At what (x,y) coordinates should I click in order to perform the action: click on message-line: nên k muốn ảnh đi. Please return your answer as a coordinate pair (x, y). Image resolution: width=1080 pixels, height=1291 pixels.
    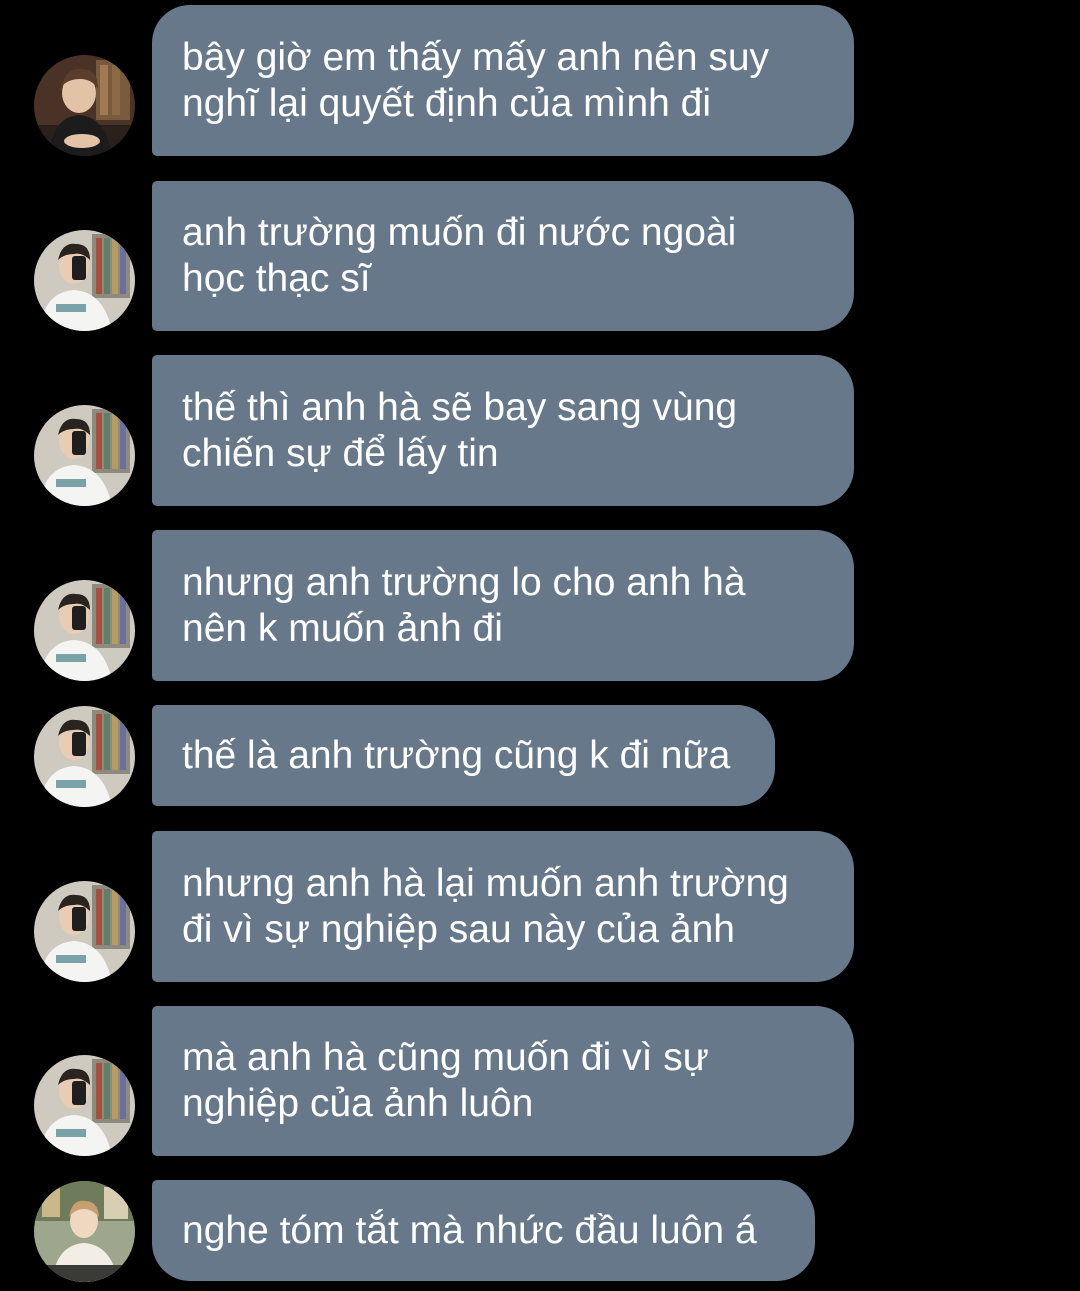
    Looking at the image, I should click on (342, 628).